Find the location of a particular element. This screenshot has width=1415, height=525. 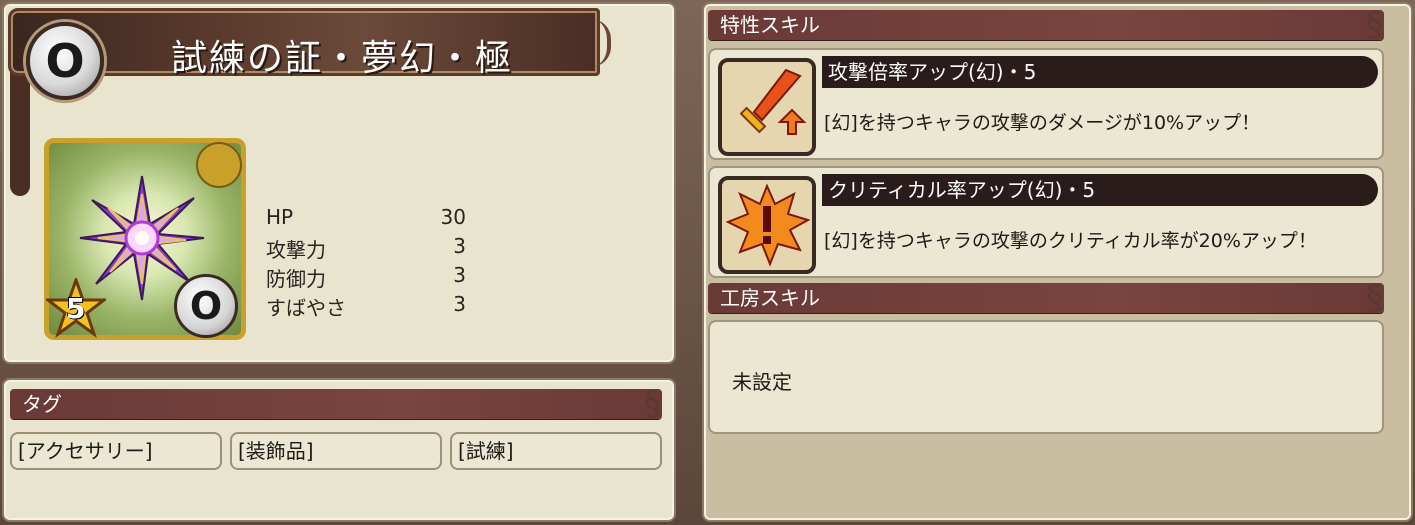

stat-value: 30 is located at coordinates (453, 217).